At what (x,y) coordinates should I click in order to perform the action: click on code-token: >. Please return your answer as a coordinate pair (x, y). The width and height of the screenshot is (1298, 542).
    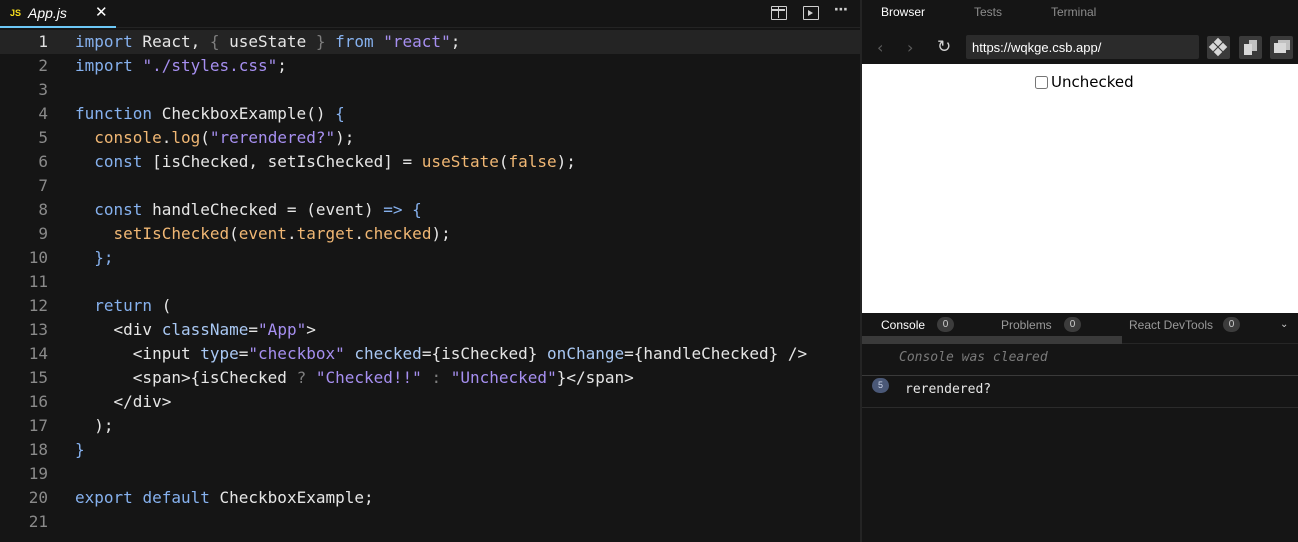
    Looking at the image, I should click on (311, 329).